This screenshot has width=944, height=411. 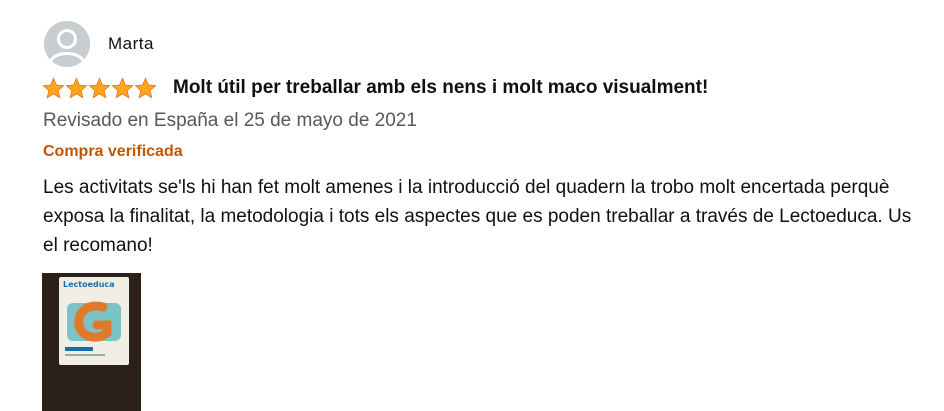 What do you see at coordinates (99, 44) in the screenshot?
I see `reviewer-profile: Marta` at bounding box center [99, 44].